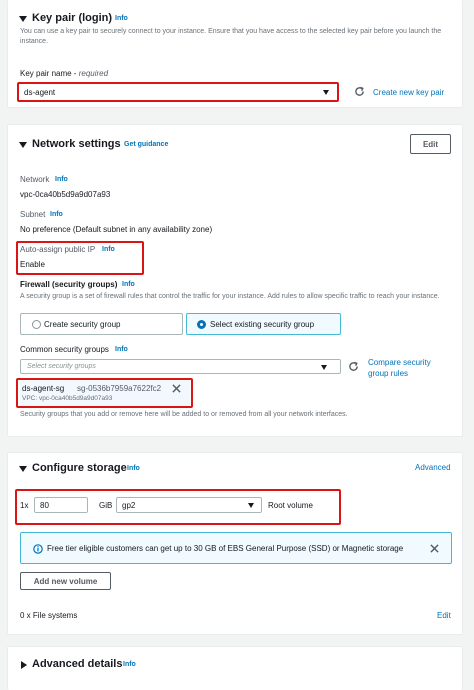 The image size is (474, 690). What do you see at coordinates (40, 92) in the screenshot?
I see `key-pair-selected-value: ds-agent` at bounding box center [40, 92].